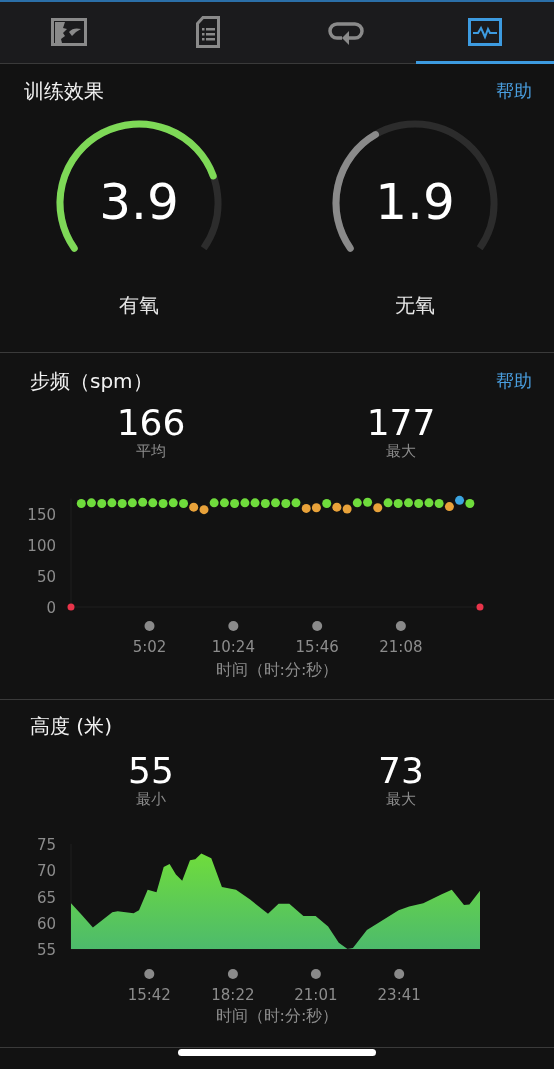 The image size is (554, 1069). Describe the element at coordinates (41, 546) in the screenshot. I see `y-axis-label: 100` at that location.